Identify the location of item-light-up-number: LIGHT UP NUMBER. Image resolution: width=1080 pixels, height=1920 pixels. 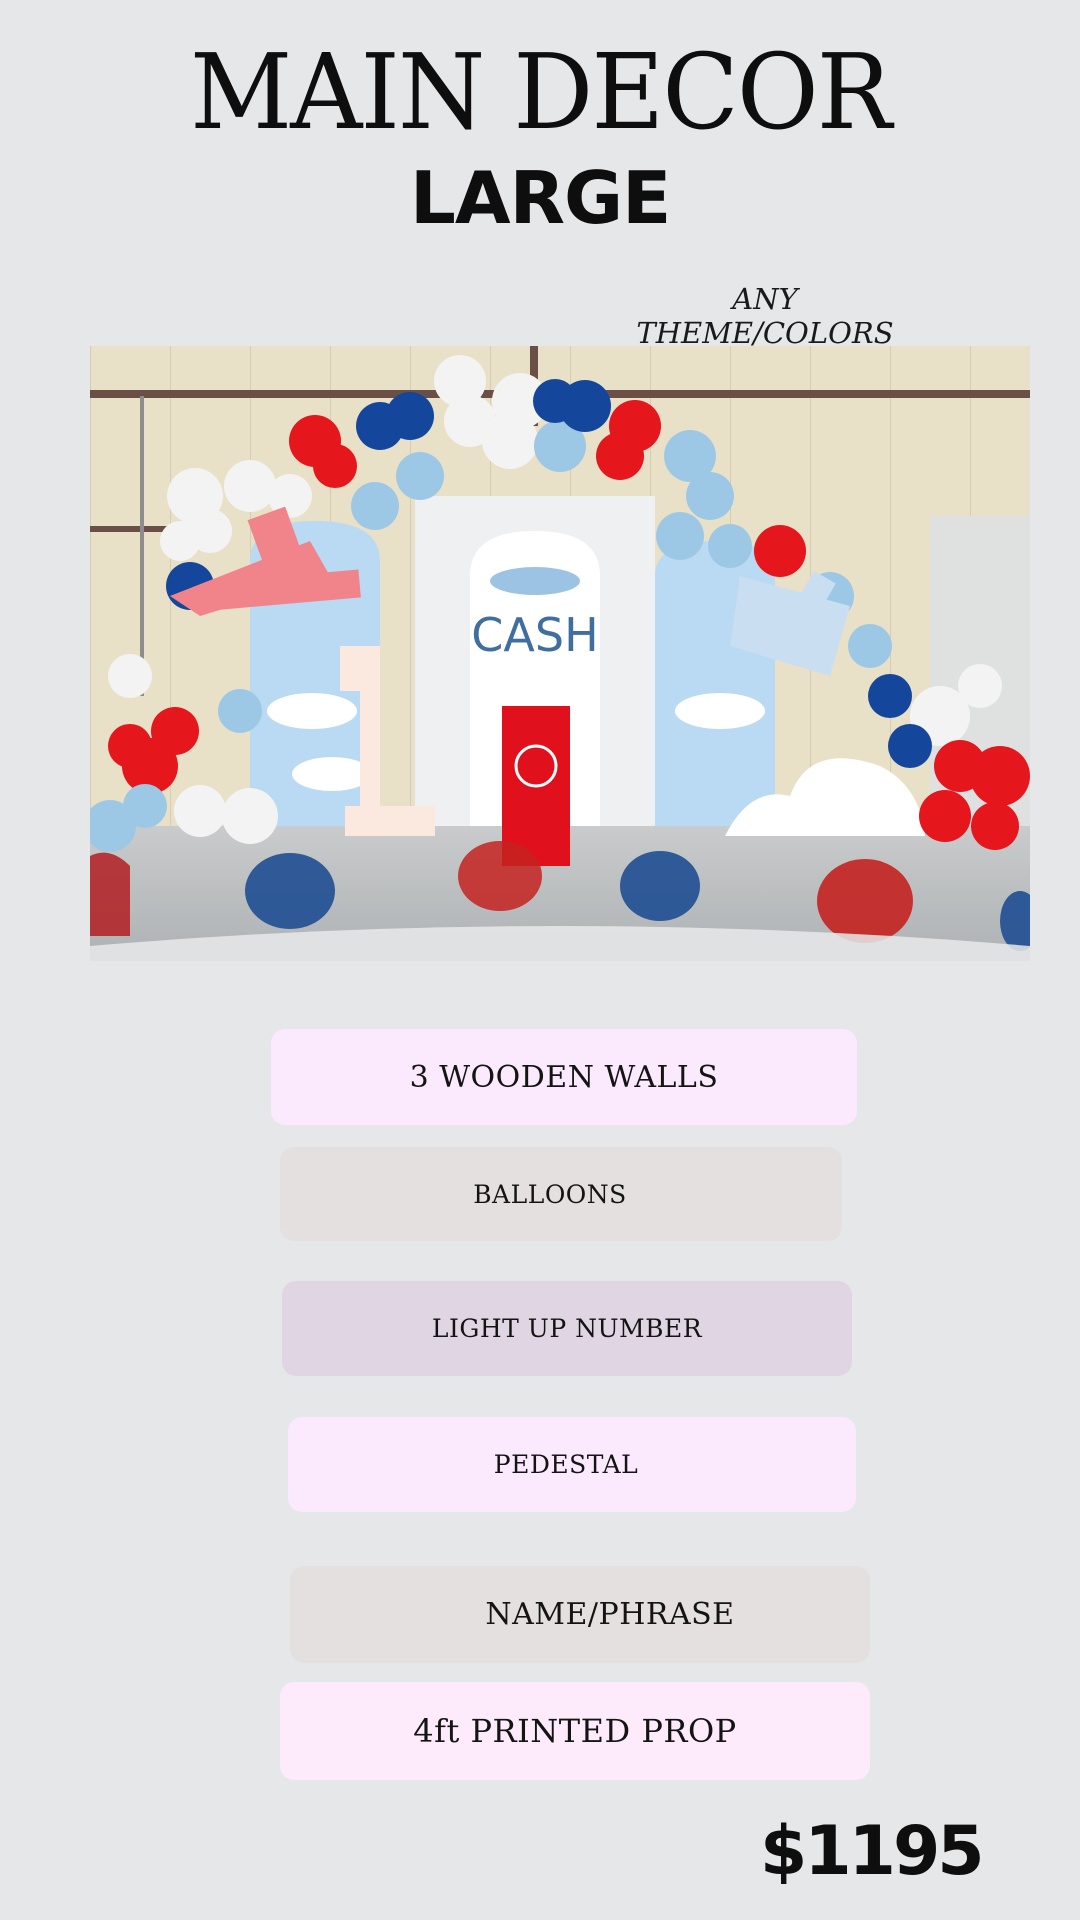
(567, 1328).